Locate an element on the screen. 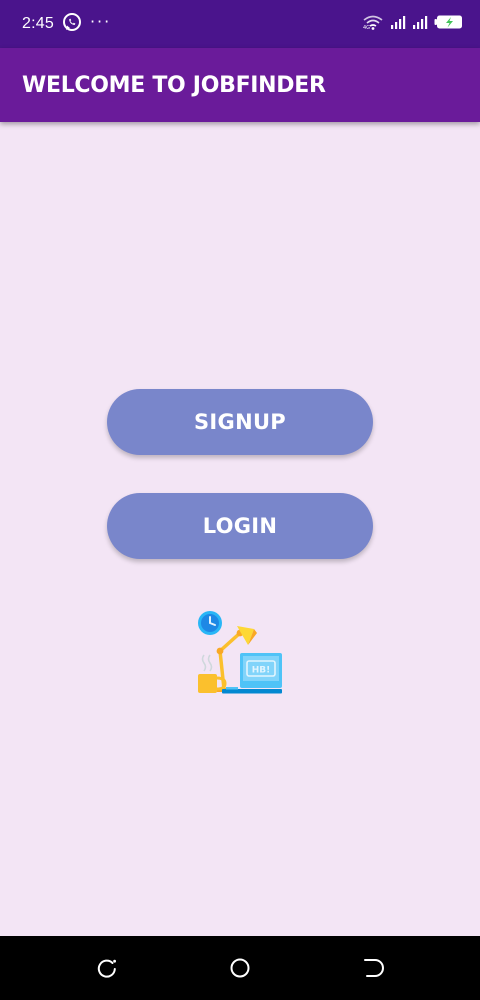 The width and height of the screenshot is (480, 1000). svg-text: HB! is located at coordinates (261, 671).